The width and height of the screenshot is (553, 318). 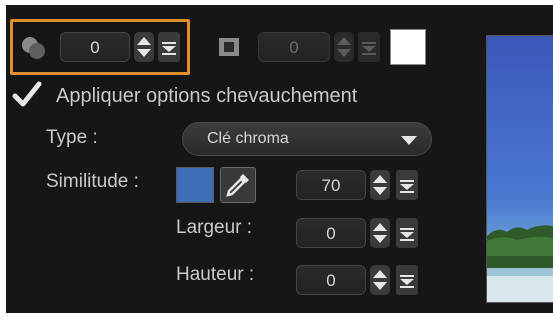 I want to click on overlap-checkbox, so click(x=27, y=95).